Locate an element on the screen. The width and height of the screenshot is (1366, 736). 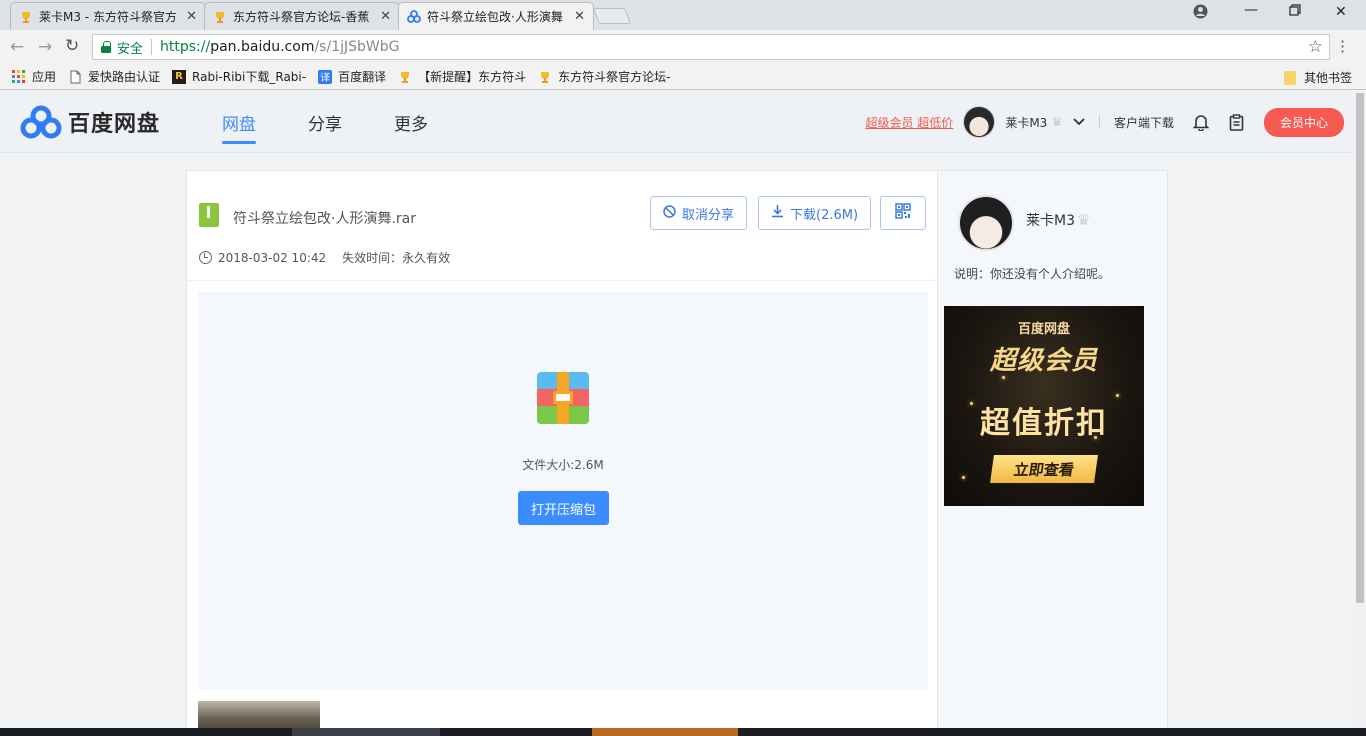
ad-title: 超级会员 is located at coordinates (1043, 361).